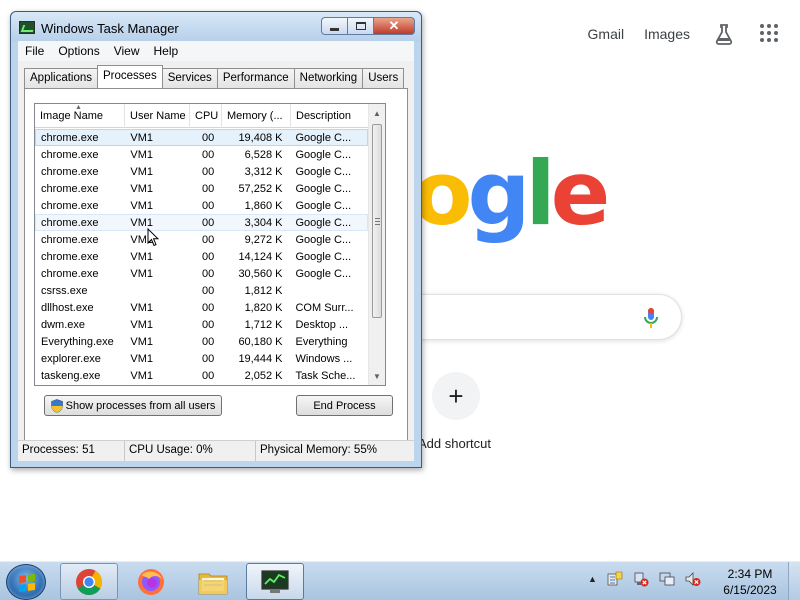 The image size is (800, 600). What do you see at coordinates (334, 29) in the screenshot?
I see `minimize-icon` at bounding box center [334, 29].